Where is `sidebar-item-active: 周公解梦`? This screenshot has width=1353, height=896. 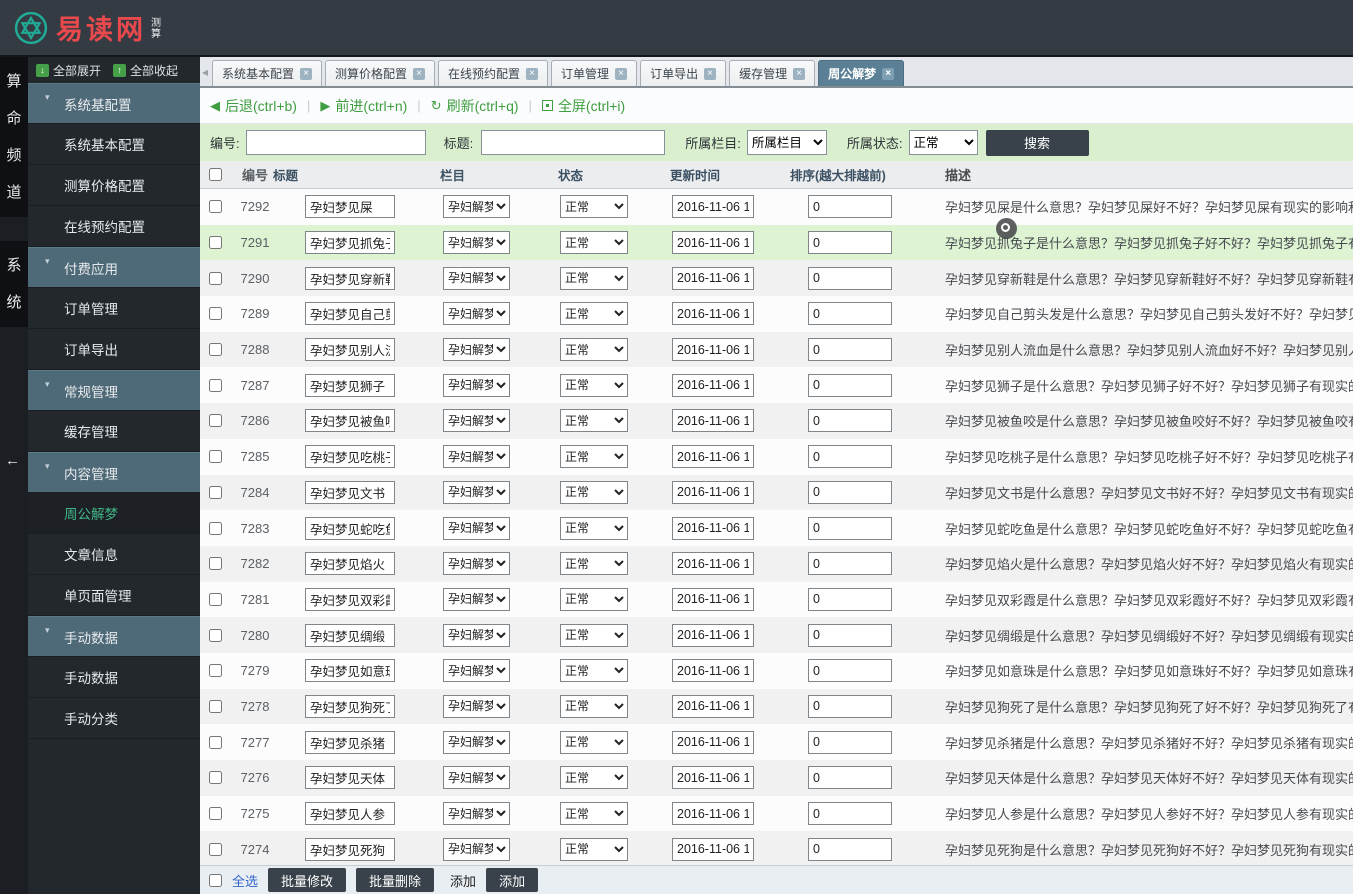
sidebar-item-active: 周公解梦 is located at coordinates (114, 513).